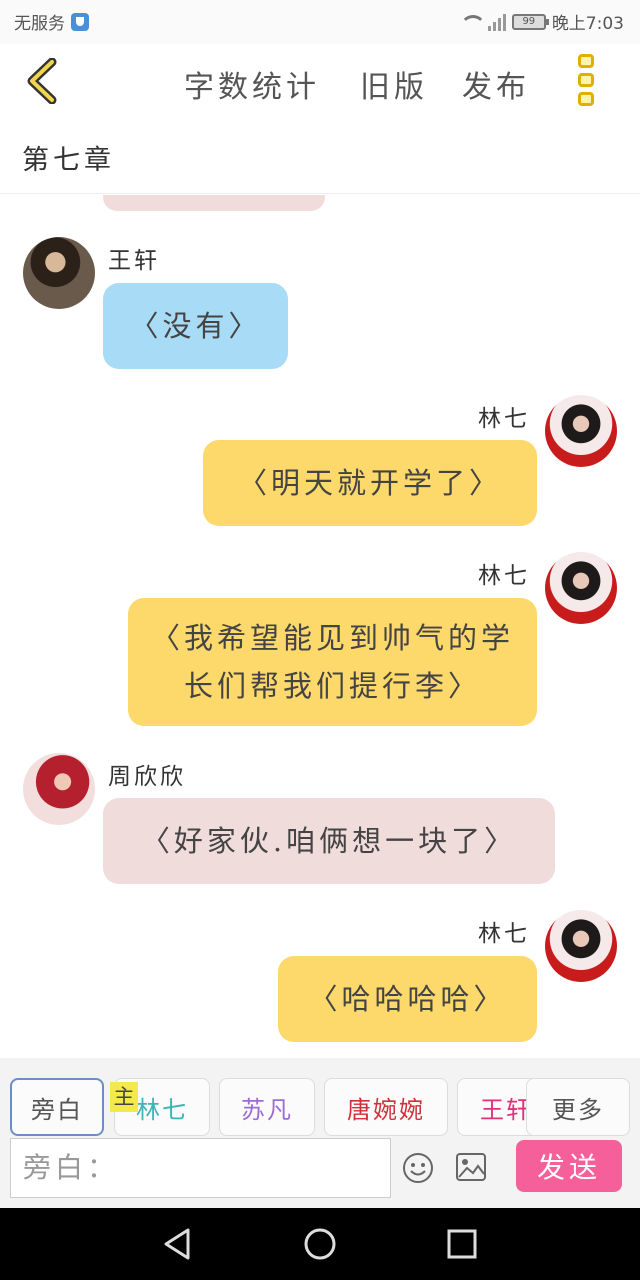 Image resolution: width=640 pixels, height=1280 pixels. I want to click on back-arrow-icon, so click(42, 81).